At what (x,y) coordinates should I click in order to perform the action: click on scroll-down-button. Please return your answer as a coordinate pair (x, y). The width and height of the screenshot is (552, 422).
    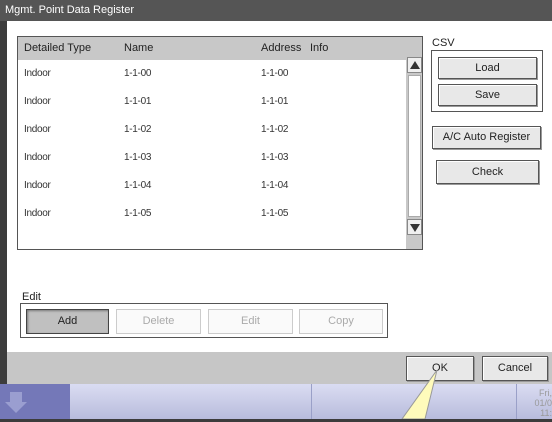
    Looking at the image, I should click on (414, 227).